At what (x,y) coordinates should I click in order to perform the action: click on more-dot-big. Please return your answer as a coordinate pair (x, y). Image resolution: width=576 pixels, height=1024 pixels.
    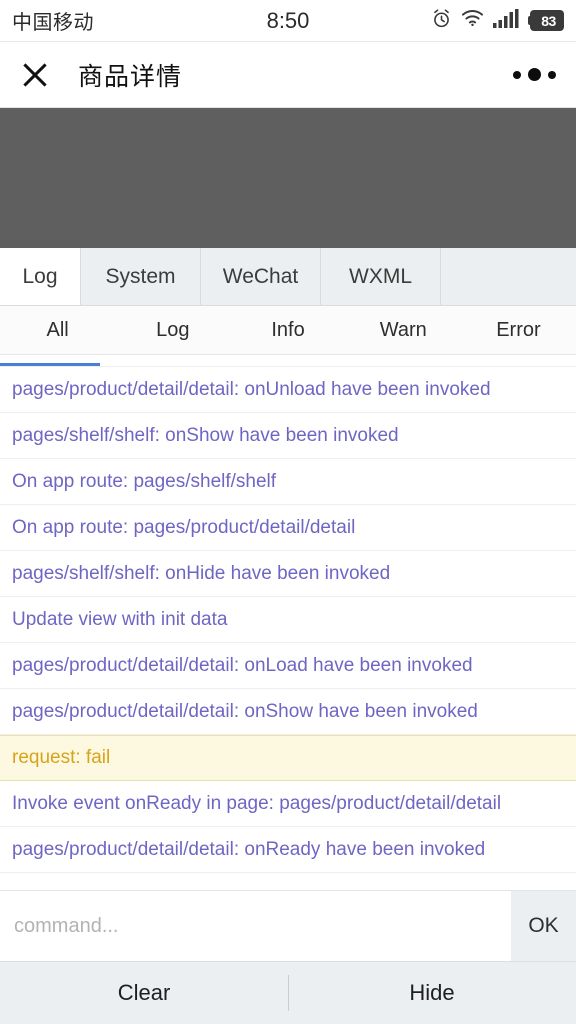
    Looking at the image, I should click on (534, 74).